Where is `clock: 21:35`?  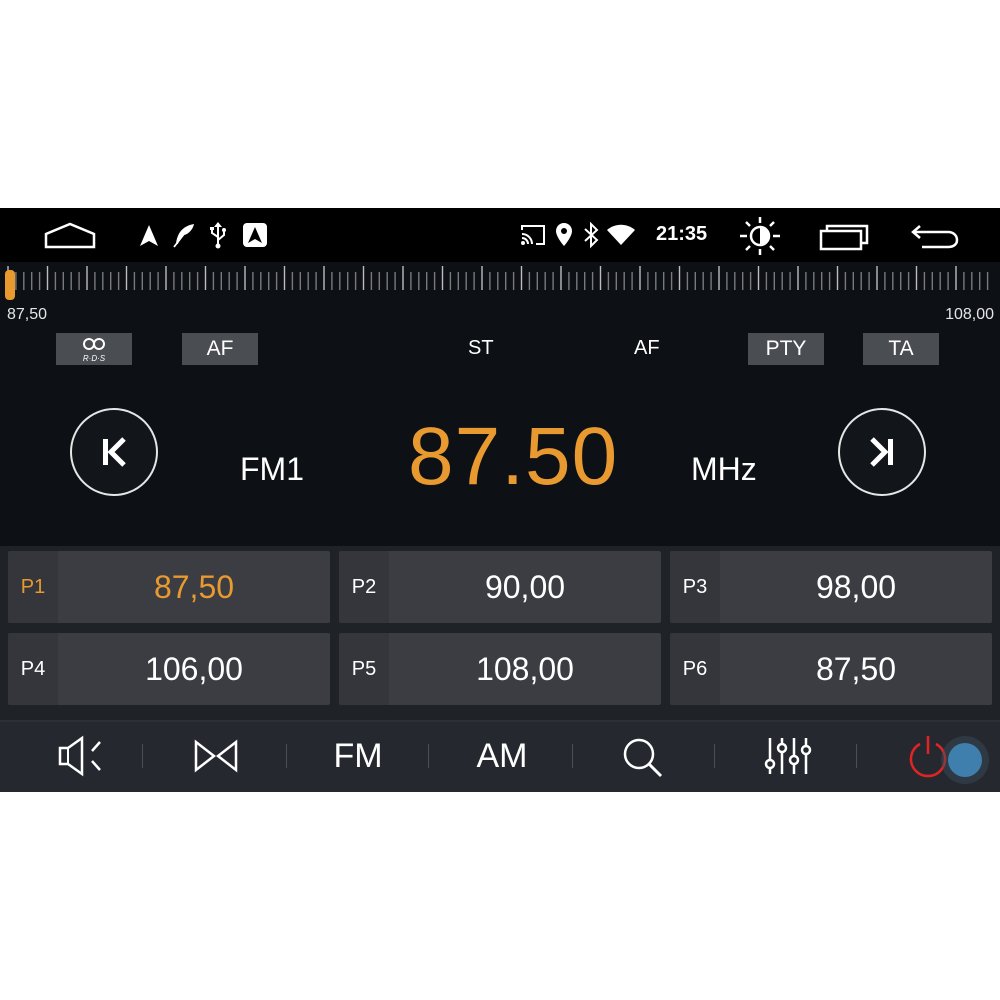 clock: 21:35 is located at coordinates (682, 234).